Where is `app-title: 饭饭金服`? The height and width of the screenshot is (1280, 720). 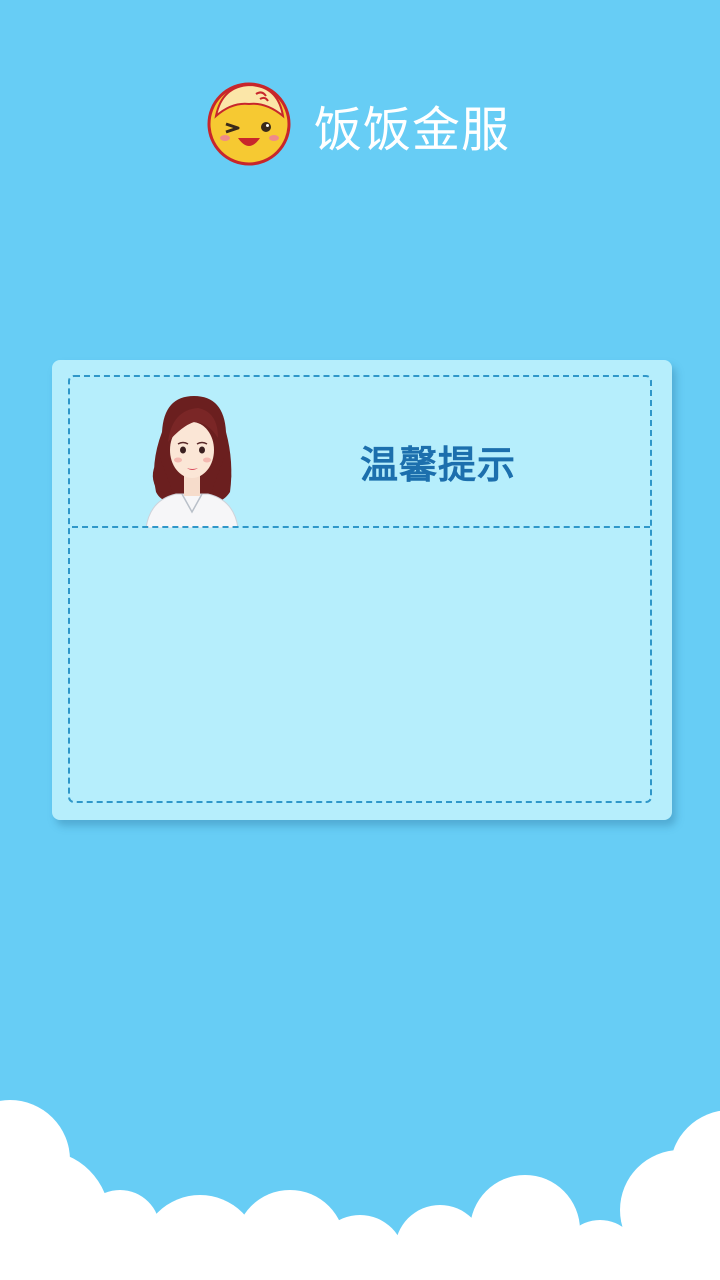
app-title: 饭饭金服 is located at coordinates (412, 130).